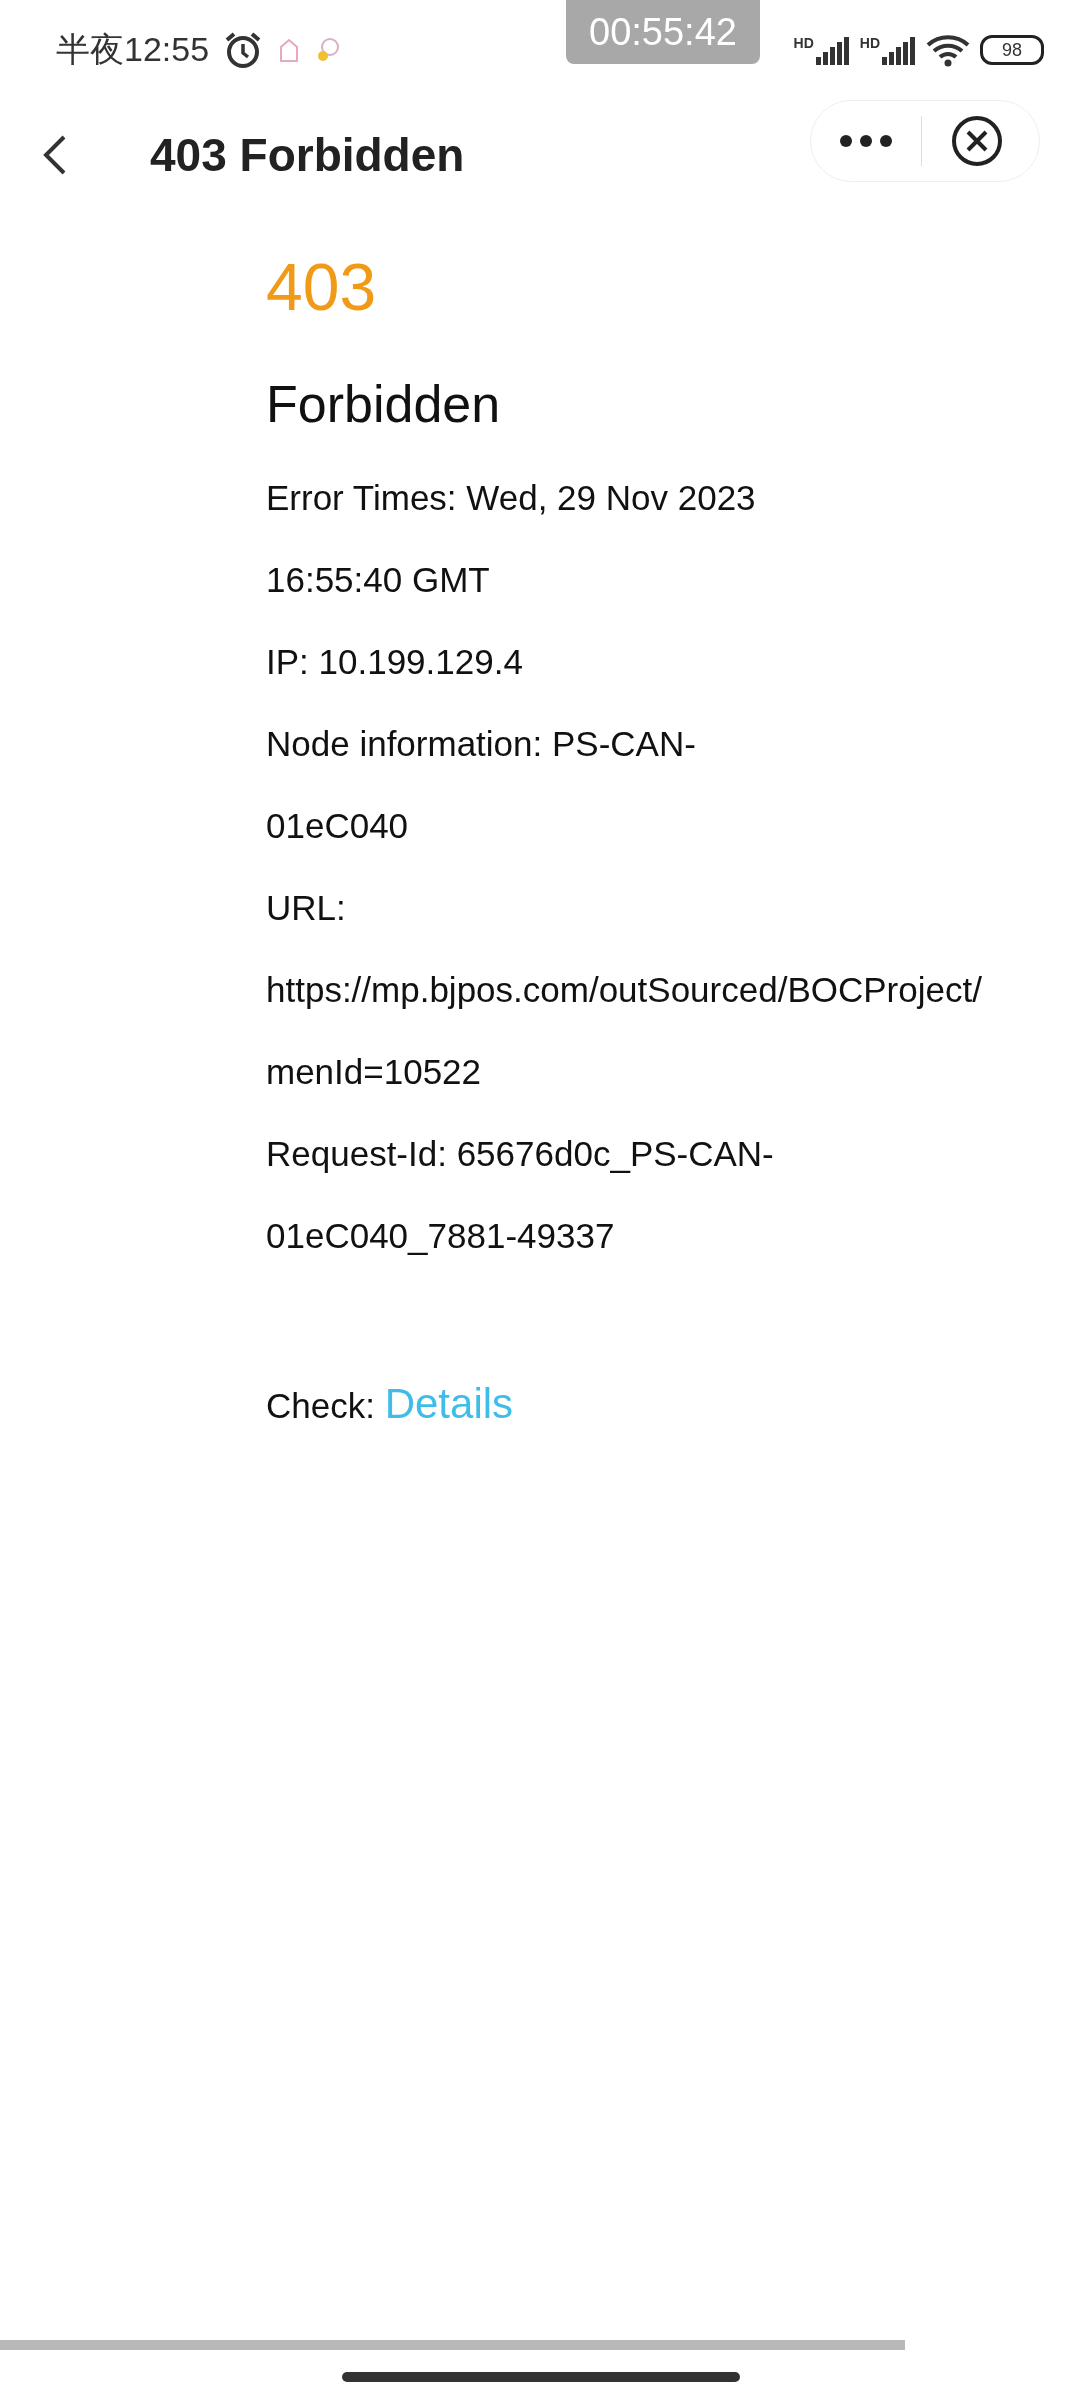 Image resolution: width=1080 pixels, height=2400 pixels. Describe the element at coordinates (1012, 50) in the screenshot. I see `battery-indicator: 98` at that location.